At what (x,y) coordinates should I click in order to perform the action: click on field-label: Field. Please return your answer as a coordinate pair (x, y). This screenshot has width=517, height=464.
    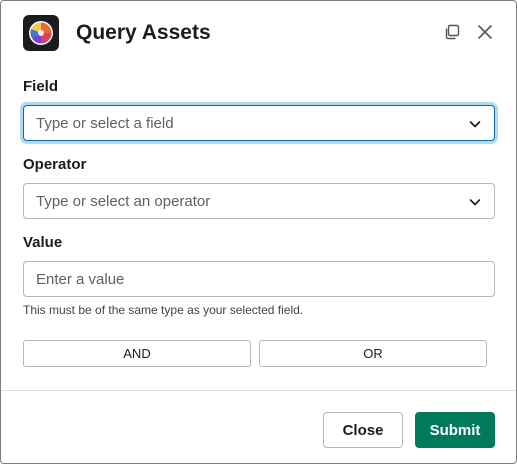
    Looking at the image, I should click on (41, 86).